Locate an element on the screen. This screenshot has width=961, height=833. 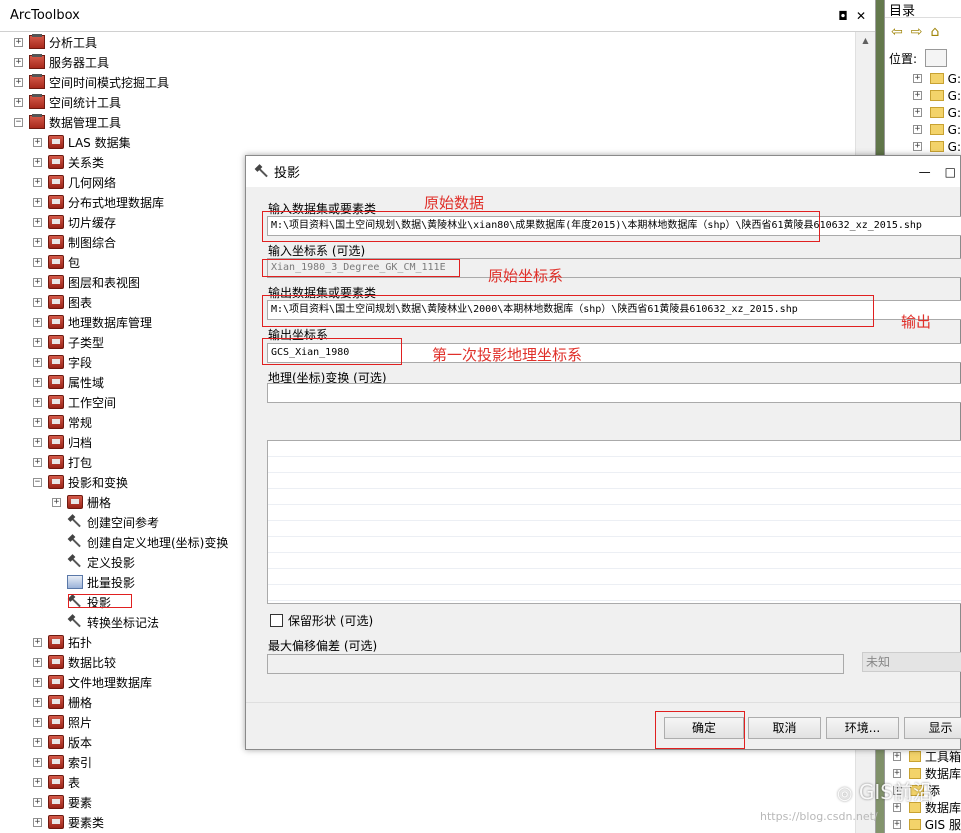
maximize-button: □ is located at coordinates (950, 172).